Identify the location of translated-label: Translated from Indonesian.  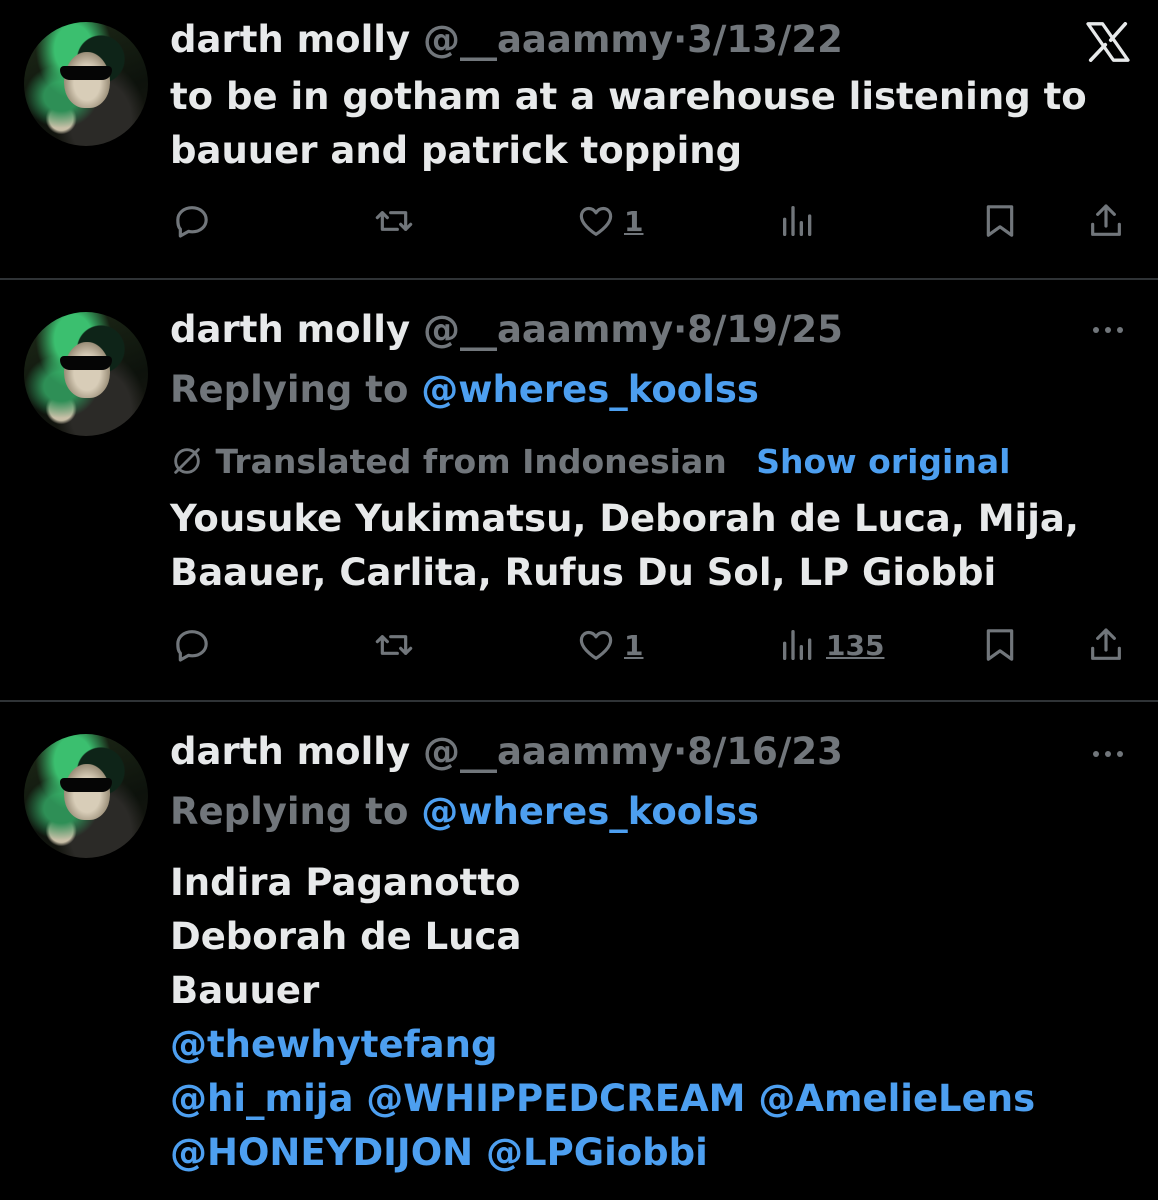
(471, 461).